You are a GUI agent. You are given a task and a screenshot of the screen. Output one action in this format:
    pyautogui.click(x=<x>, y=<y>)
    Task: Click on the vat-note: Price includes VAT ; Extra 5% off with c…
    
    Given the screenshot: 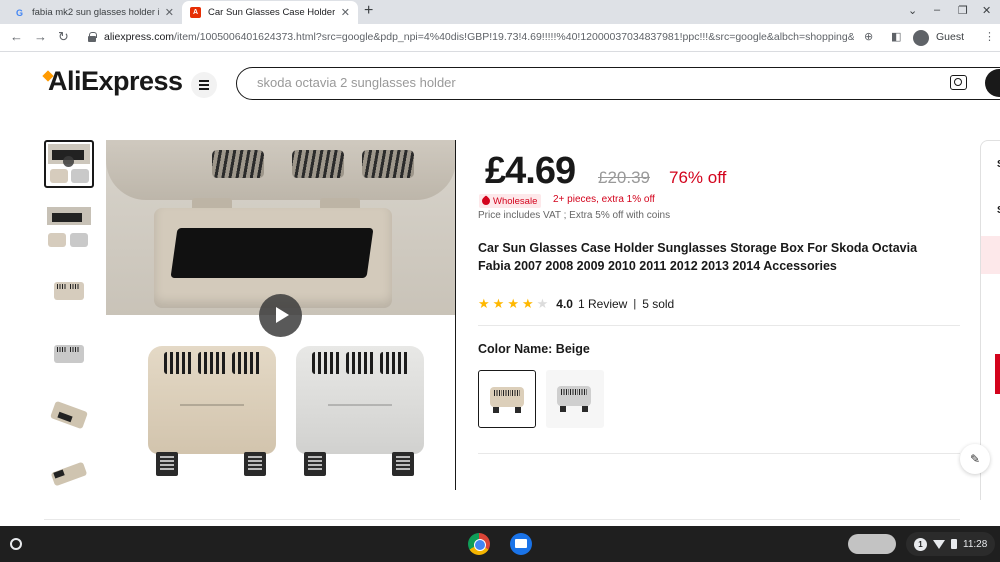 What is the action you would take?
    pyautogui.click(x=574, y=215)
    